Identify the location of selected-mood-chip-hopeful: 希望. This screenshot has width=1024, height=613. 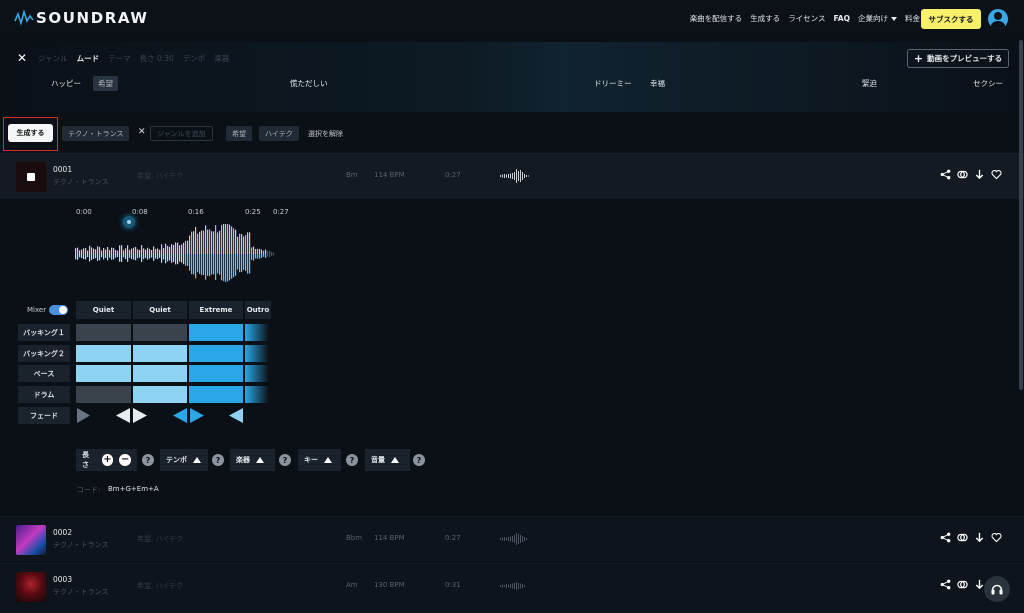
(239, 133).